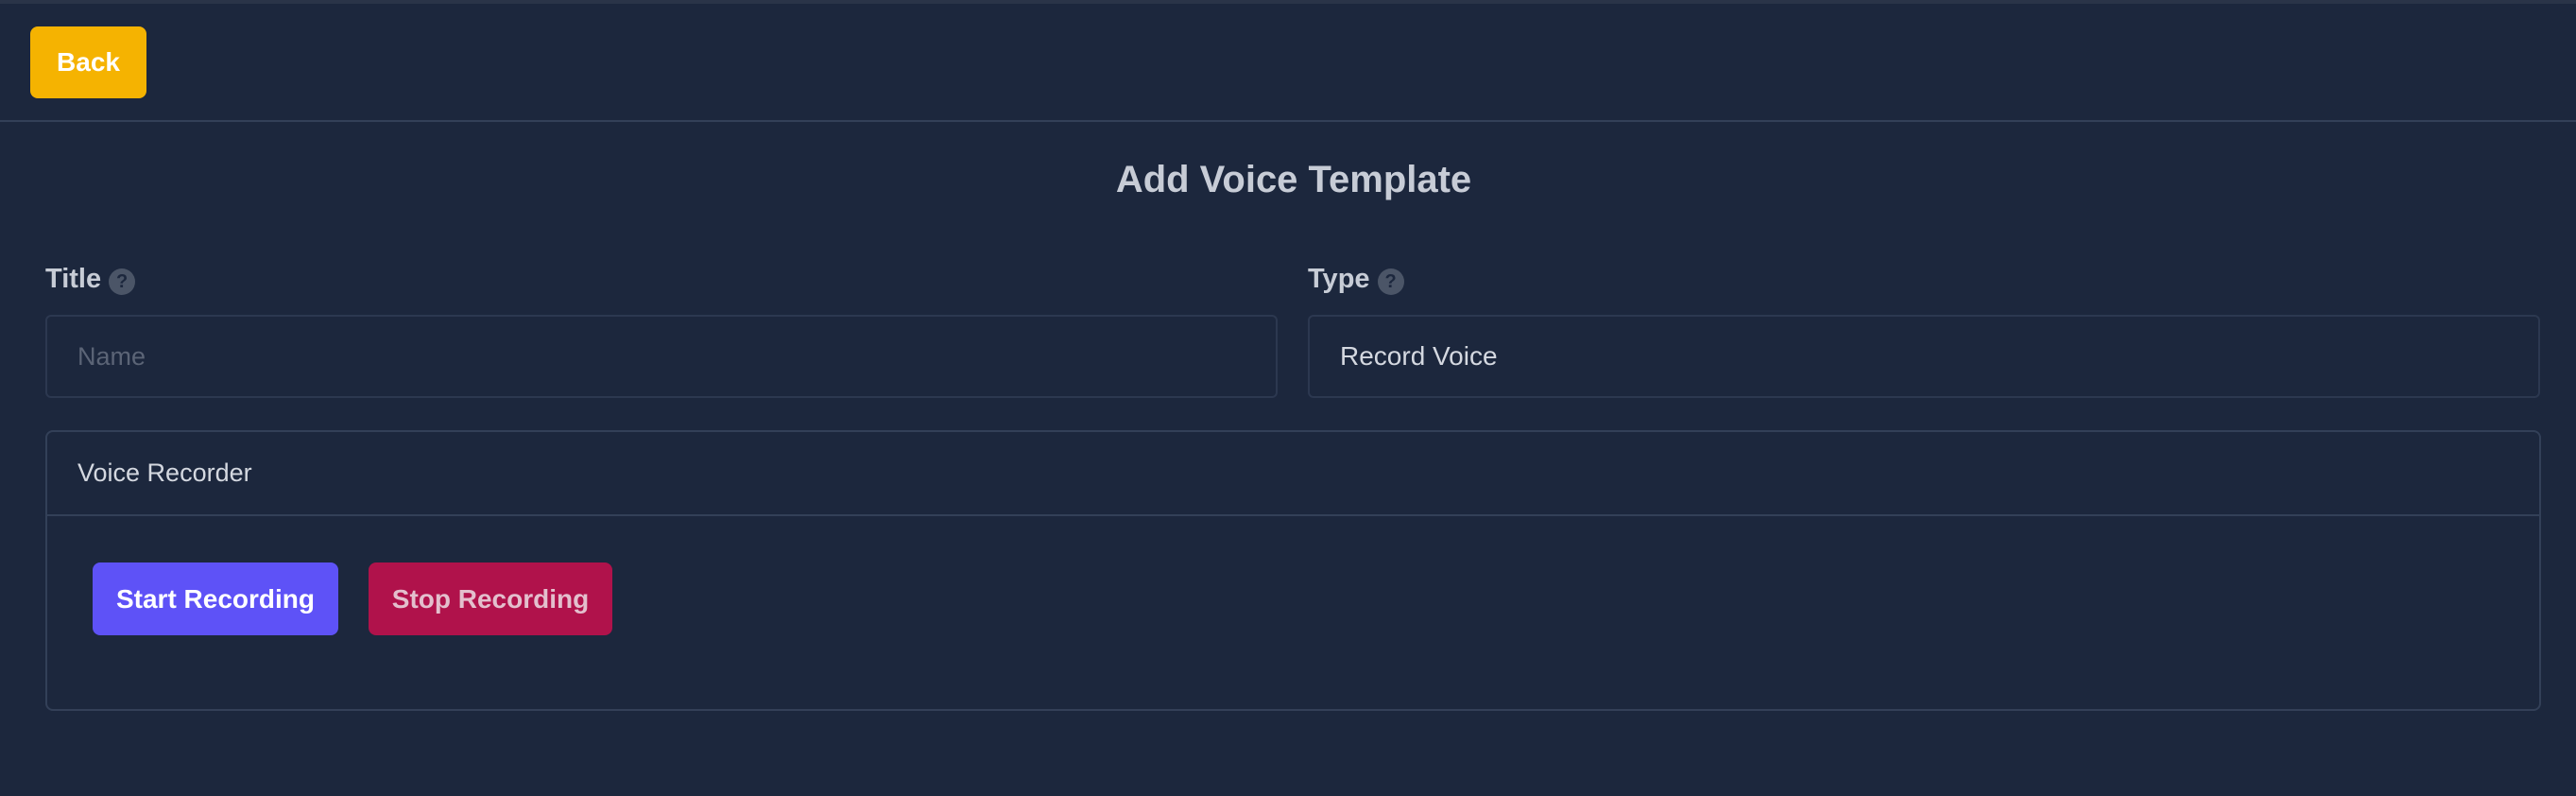 This screenshot has height=796, width=2576. What do you see at coordinates (1419, 356) in the screenshot?
I see `type-select-value: Record Voice` at bounding box center [1419, 356].